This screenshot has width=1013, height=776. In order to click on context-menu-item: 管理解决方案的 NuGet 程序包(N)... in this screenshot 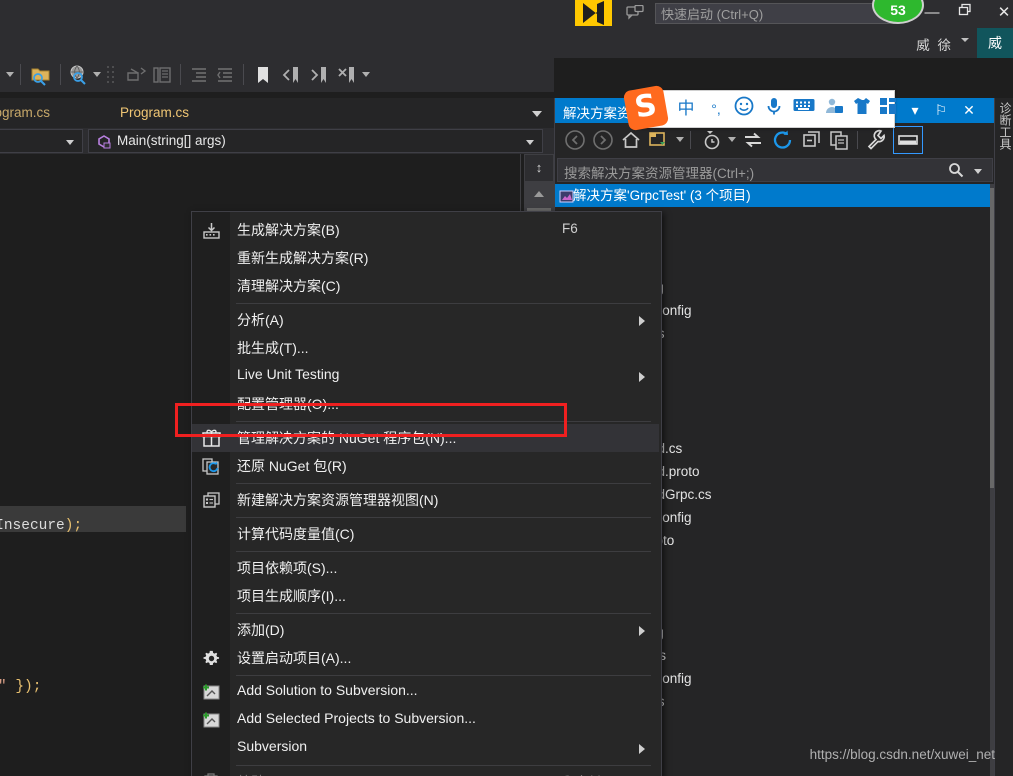, I will do `click(425, 438)`.